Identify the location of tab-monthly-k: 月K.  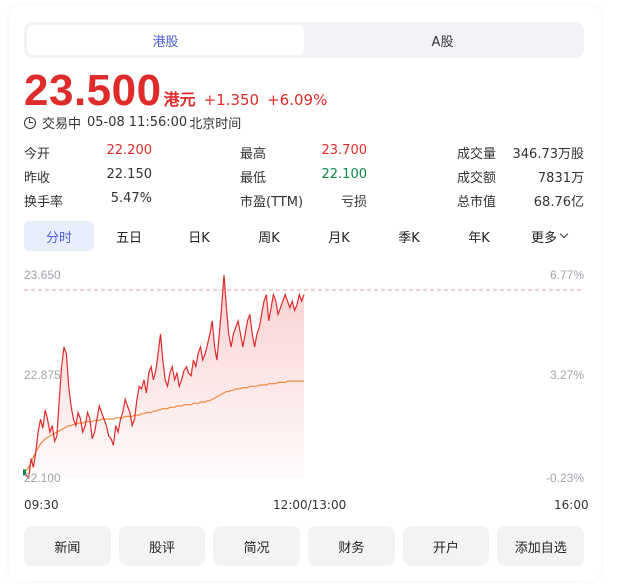
(339, 236).